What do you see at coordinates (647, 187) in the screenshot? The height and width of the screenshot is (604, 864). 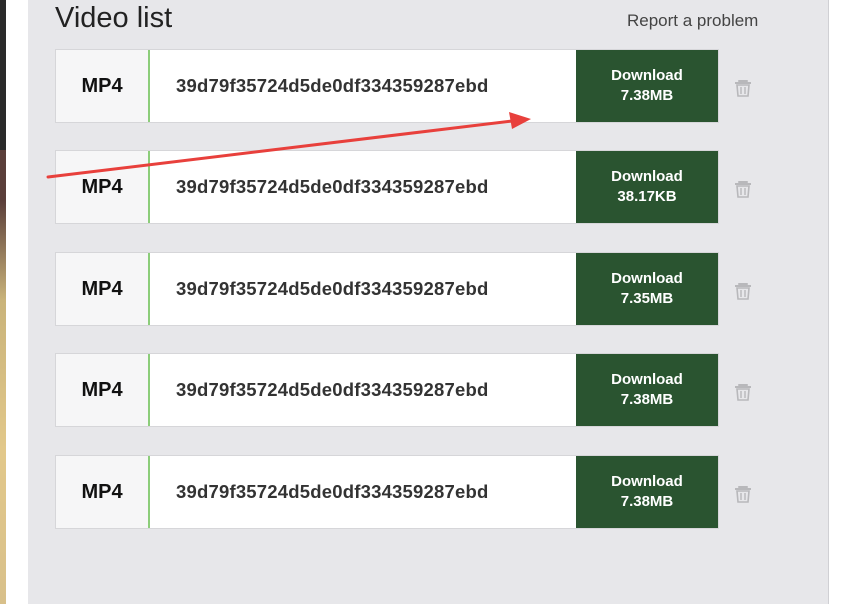 I see `download-button: Download 38.17KB` at bounding box center [647, 187].